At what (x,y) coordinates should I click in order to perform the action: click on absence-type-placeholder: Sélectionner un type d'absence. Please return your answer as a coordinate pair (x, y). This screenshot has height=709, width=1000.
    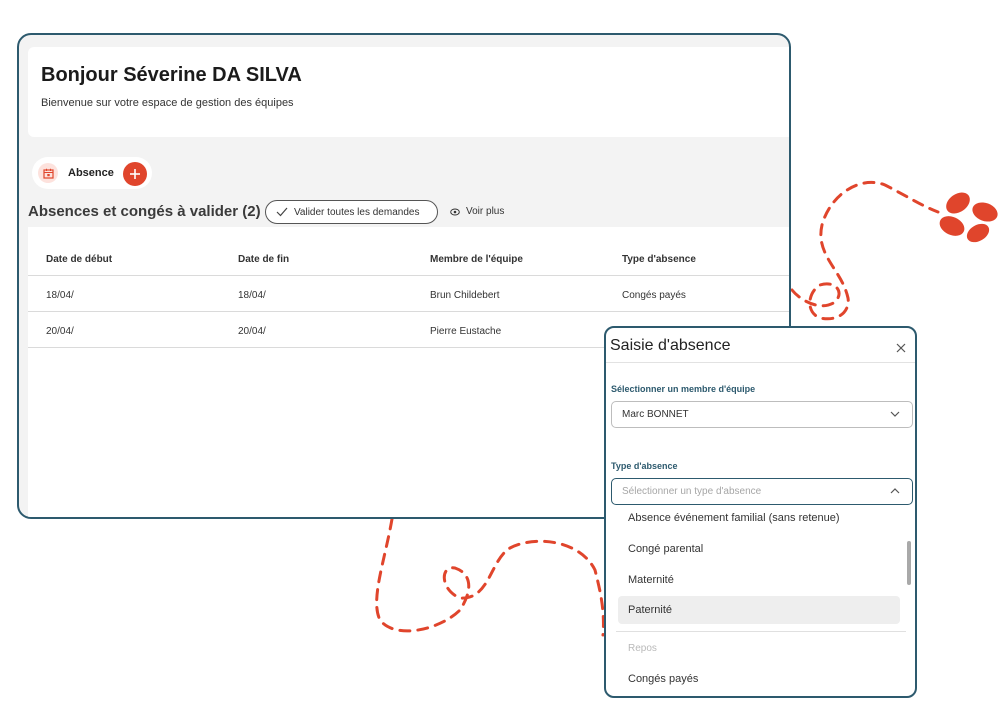
    Looking at the image, I should click on (692, 491).